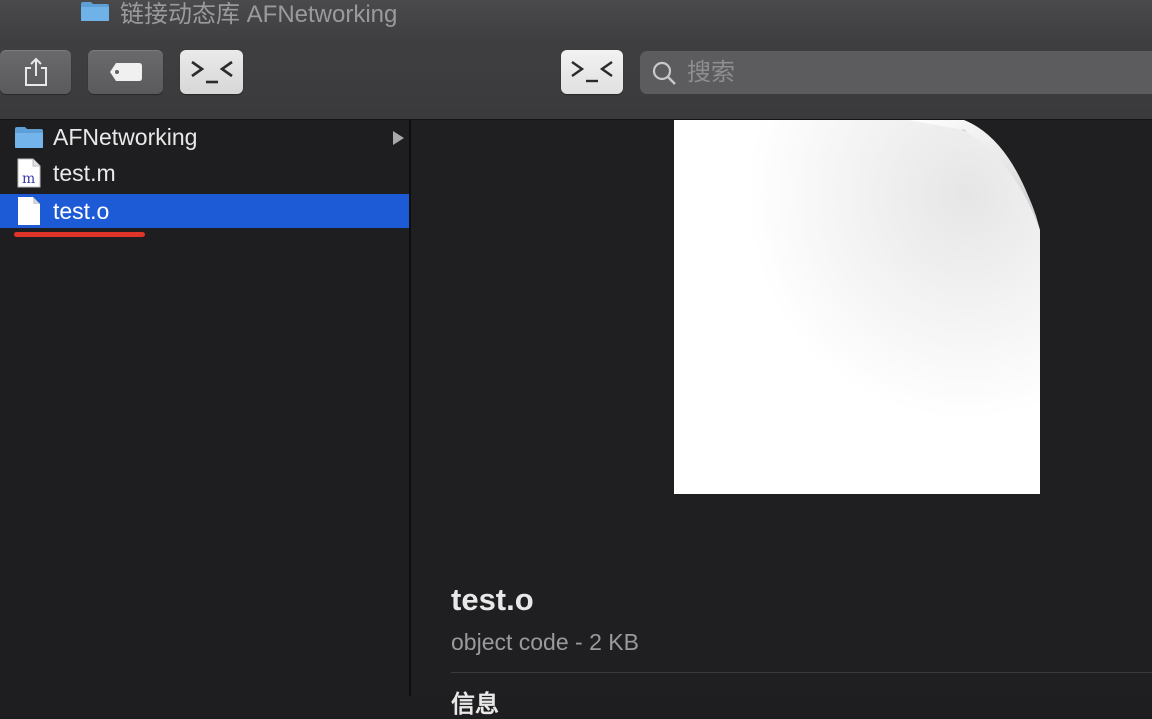 This screenshot has width=1152, height=719. I want to click on annotation-underline, so click(79, 234).